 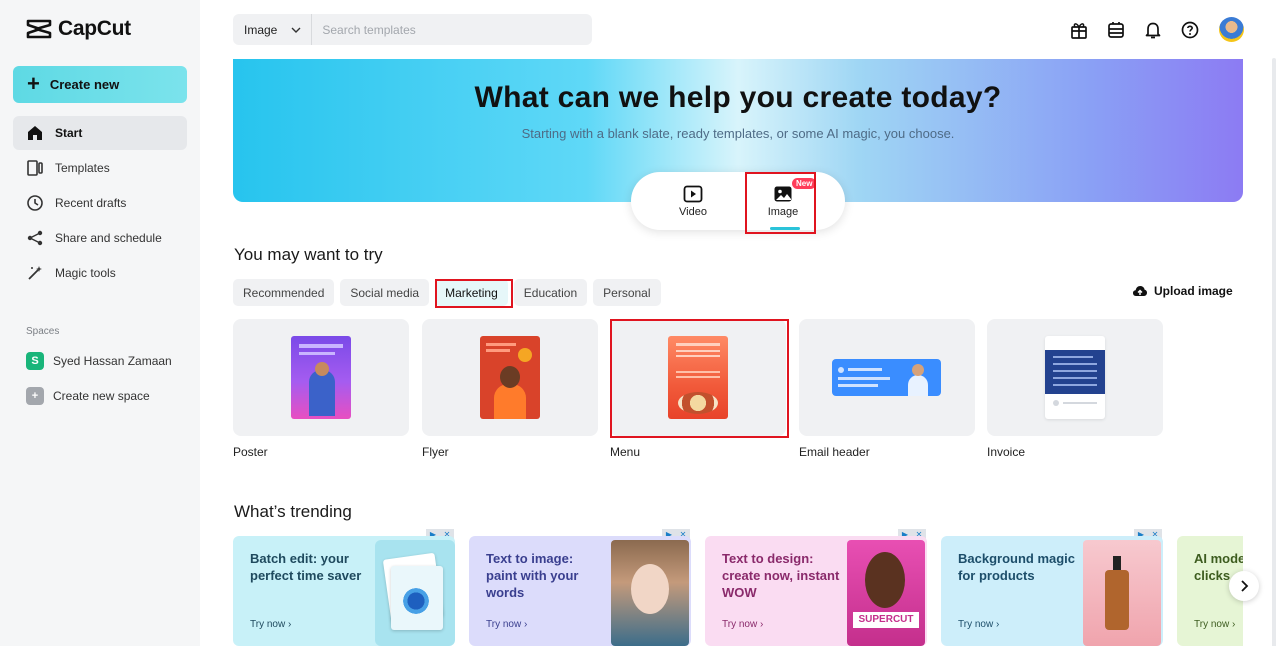 I want to click on chip-personal: Personal, so click(x=627, y=292).